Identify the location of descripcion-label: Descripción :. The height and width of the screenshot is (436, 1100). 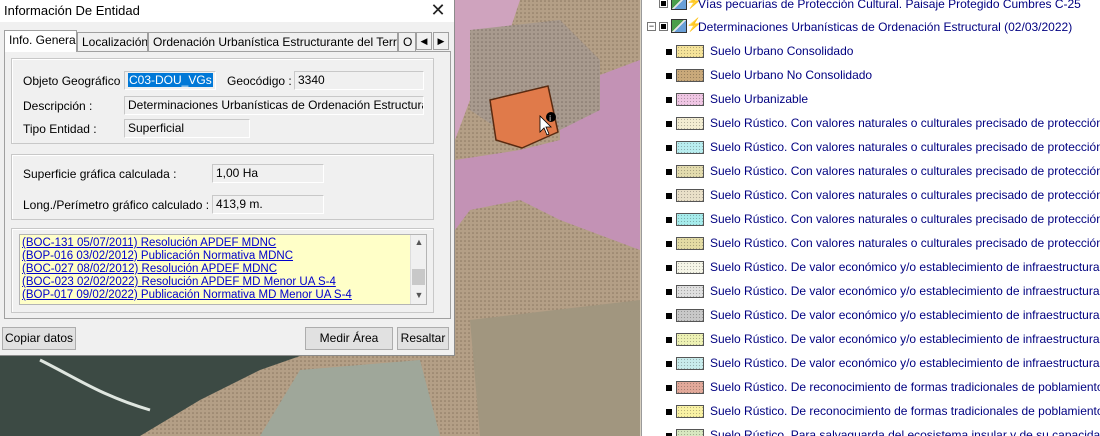
(58, 106).